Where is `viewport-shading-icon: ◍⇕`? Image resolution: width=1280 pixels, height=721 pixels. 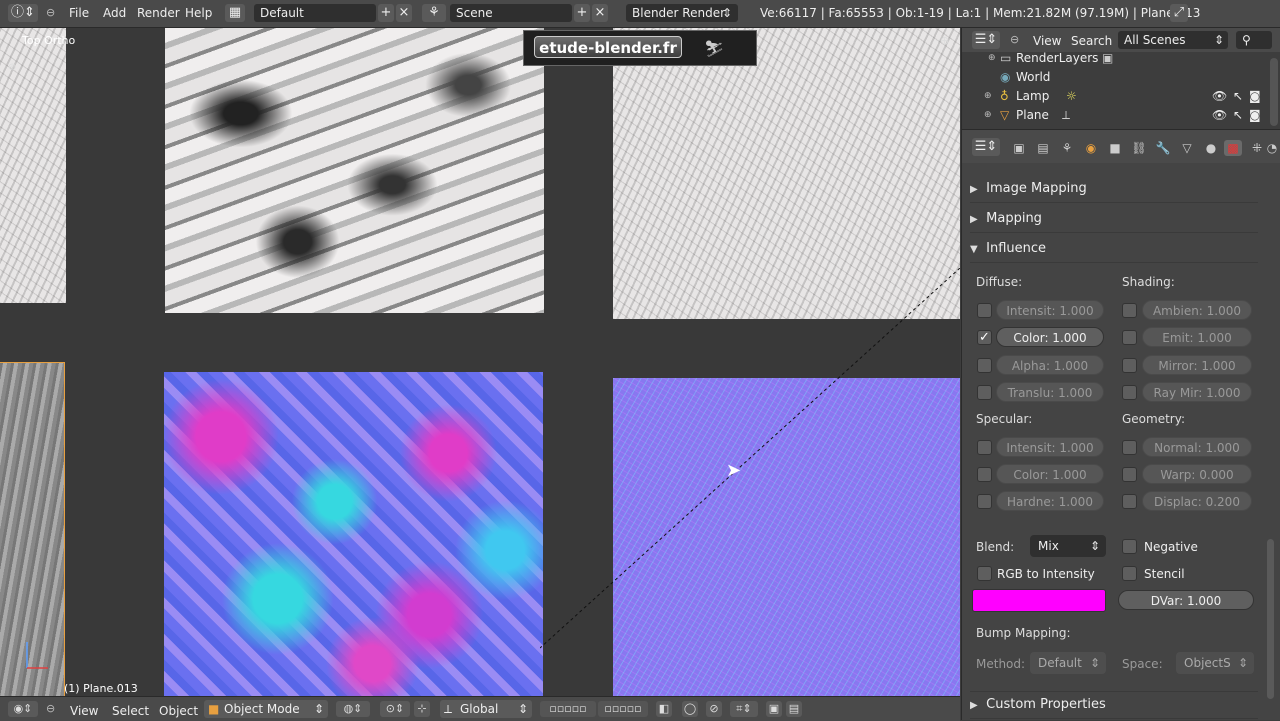 viewport-shading-icon: ◍⇕ is located at coordinates (353, 709).